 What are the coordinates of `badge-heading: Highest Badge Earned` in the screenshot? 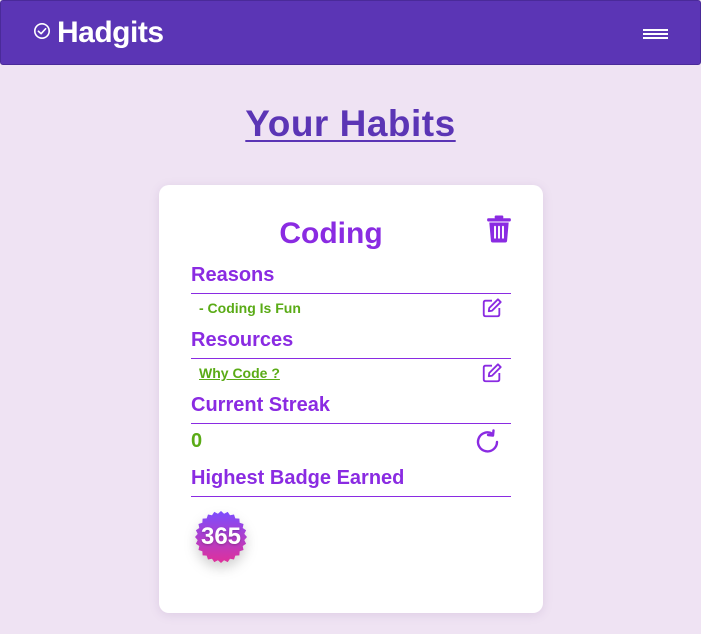 It's located at (351, 482).